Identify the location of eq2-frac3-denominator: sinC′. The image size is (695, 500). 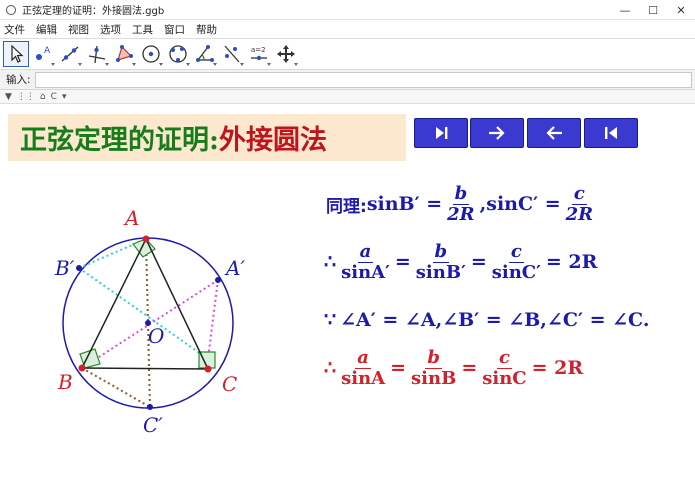
(516, 272).